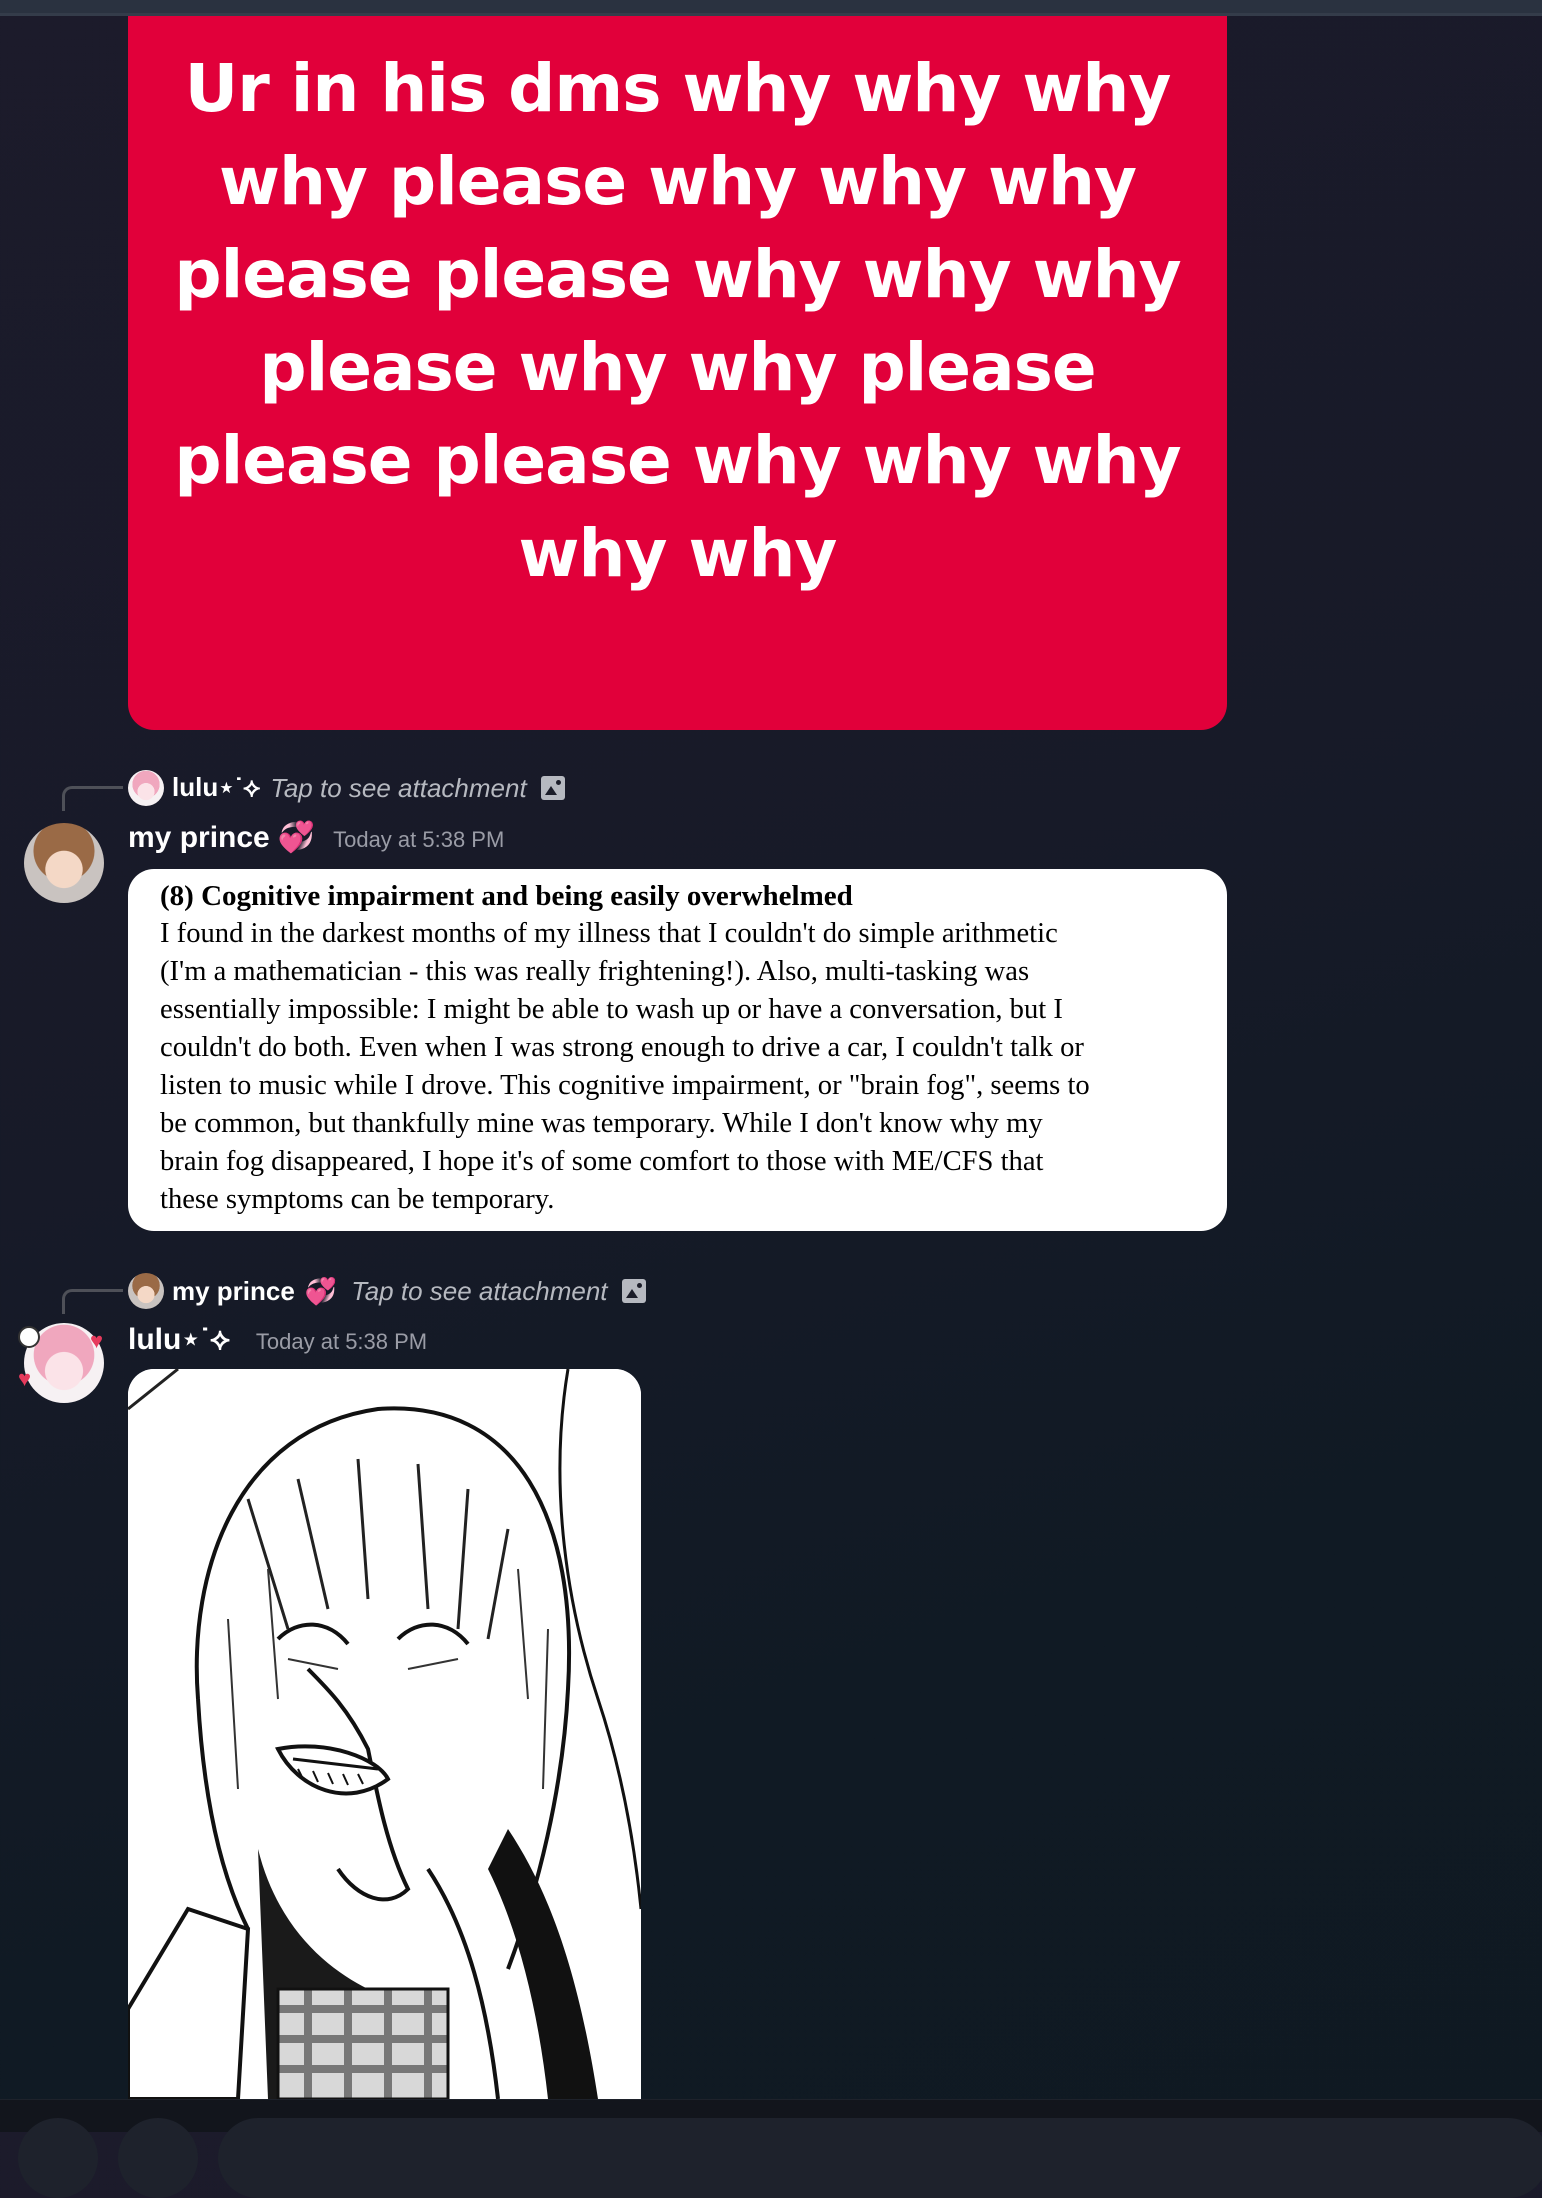 This screenshot has width=1542, height=2198. What do you see at coordinates (880, 2158) in the screenshot?
I see `message-input` at bounding box center [880, 2158].